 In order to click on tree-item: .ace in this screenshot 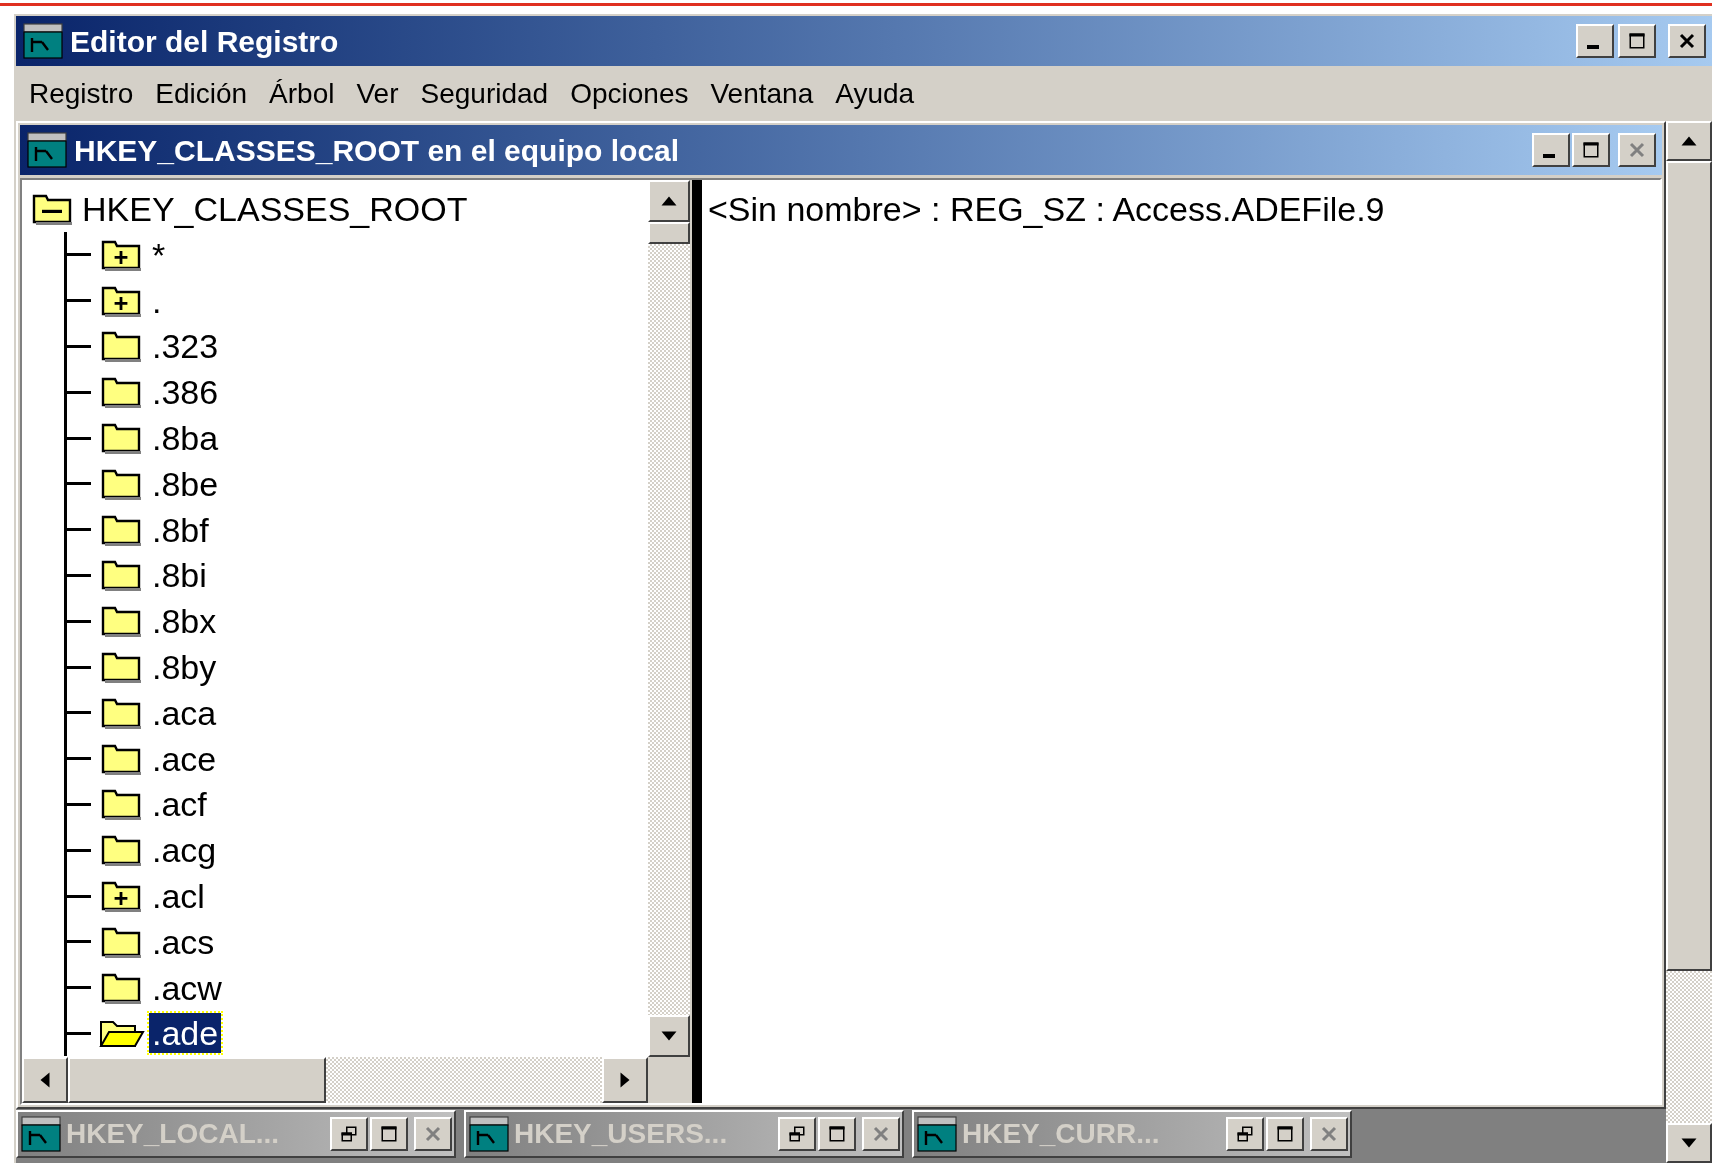, I will do `click(184, 758)`.